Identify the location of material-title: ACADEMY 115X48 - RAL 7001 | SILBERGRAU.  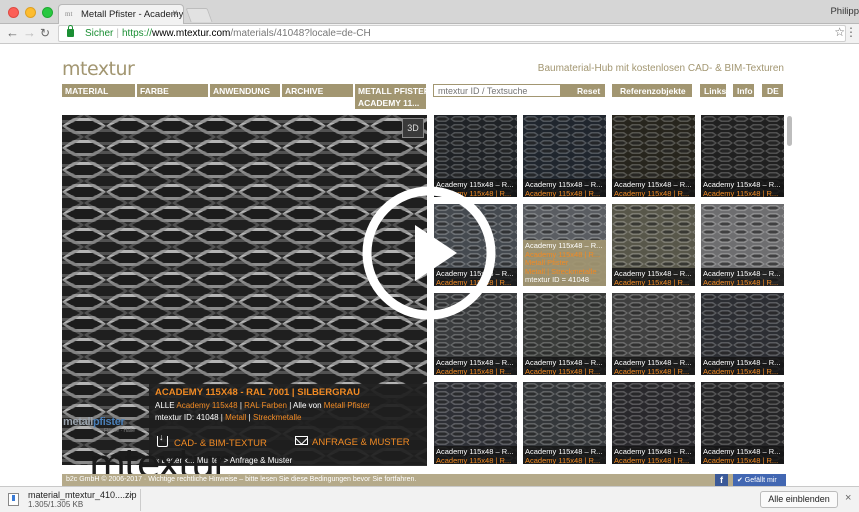
(258, 392).